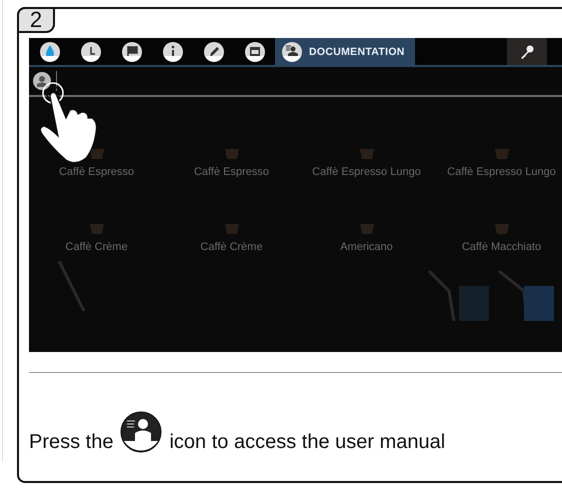  I want to click on step-number: 2, so click(36, 20).